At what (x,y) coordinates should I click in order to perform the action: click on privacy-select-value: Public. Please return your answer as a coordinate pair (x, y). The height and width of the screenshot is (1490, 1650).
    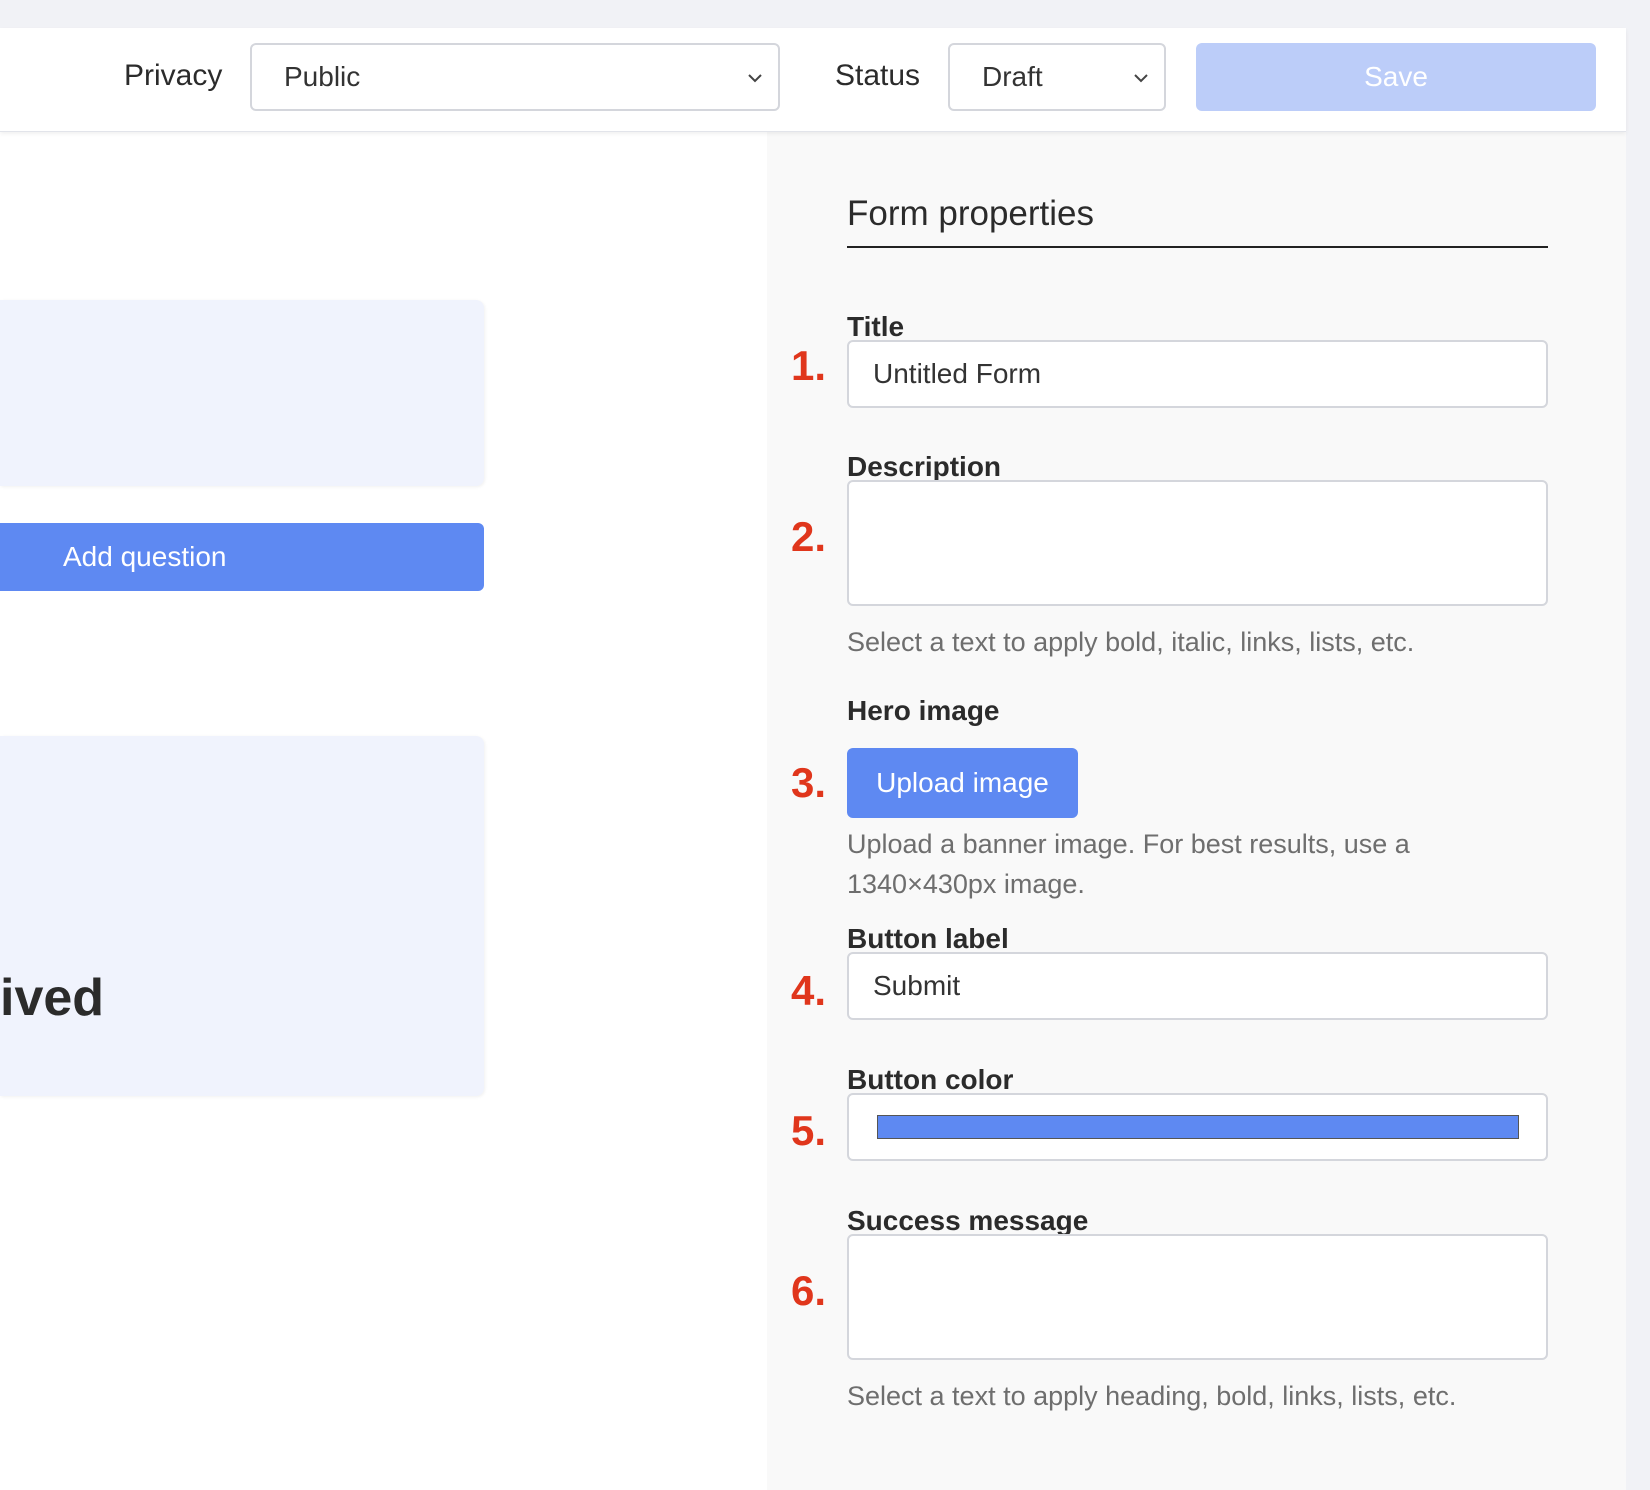
    Looking at the image, I should click on (322, 76).